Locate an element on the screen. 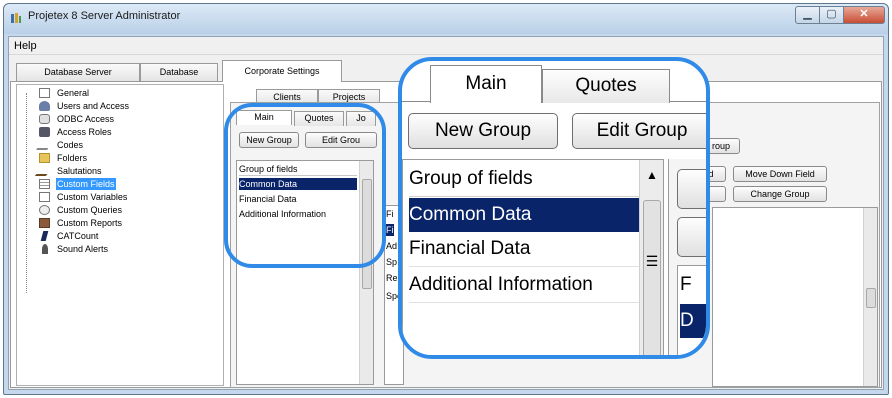 The image size is (892, 398). list-item: Ad is located at coordinates (391, 246).